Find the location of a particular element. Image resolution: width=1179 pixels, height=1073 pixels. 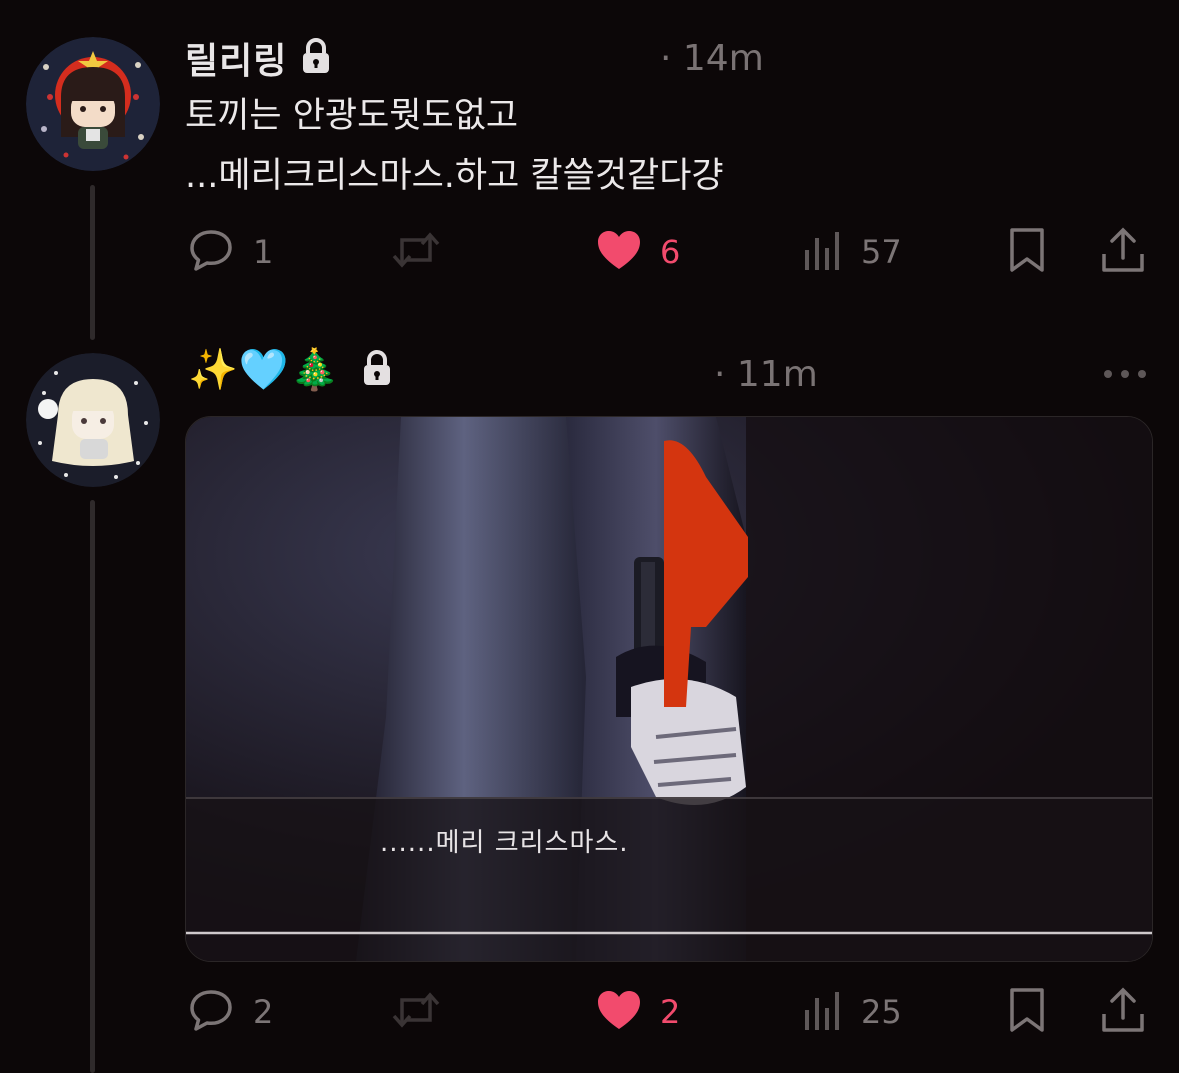

post-header: 릴리링 is located at coordinates (258, 58).